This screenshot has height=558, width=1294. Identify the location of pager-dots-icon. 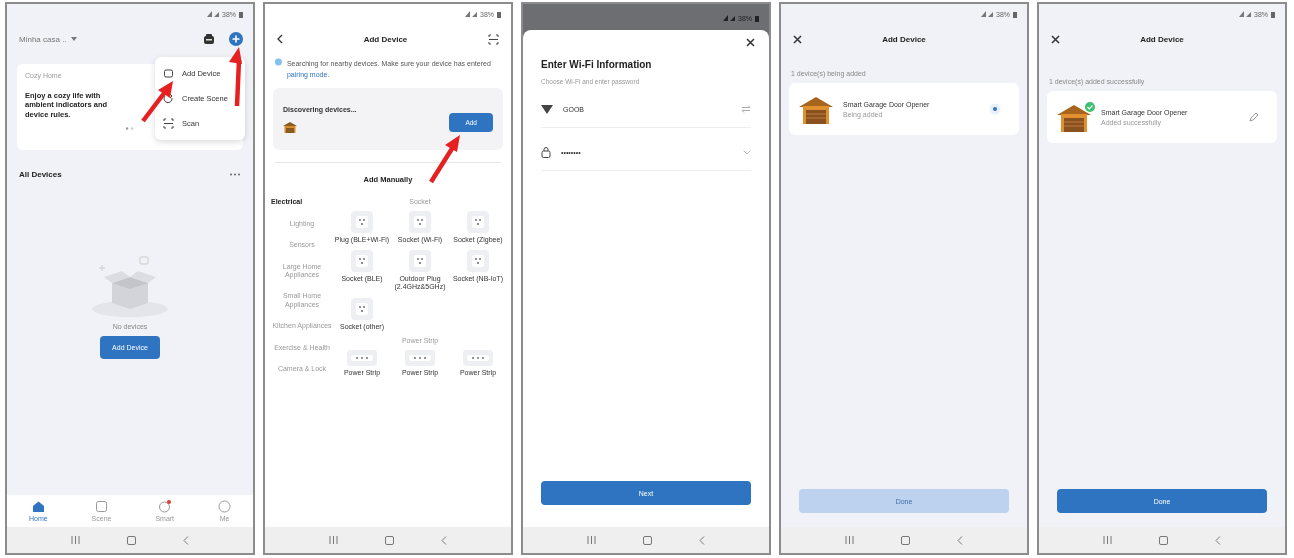
(130, 129).